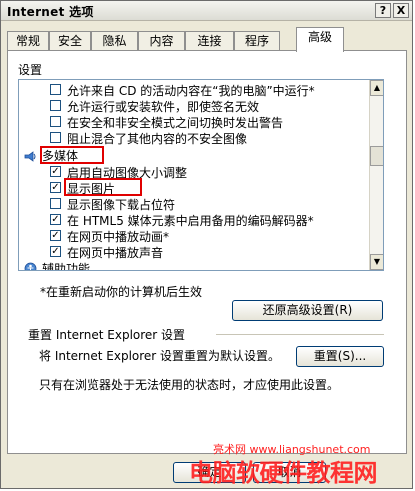  I want to click on tab-general: 常规, so click(28, 41).